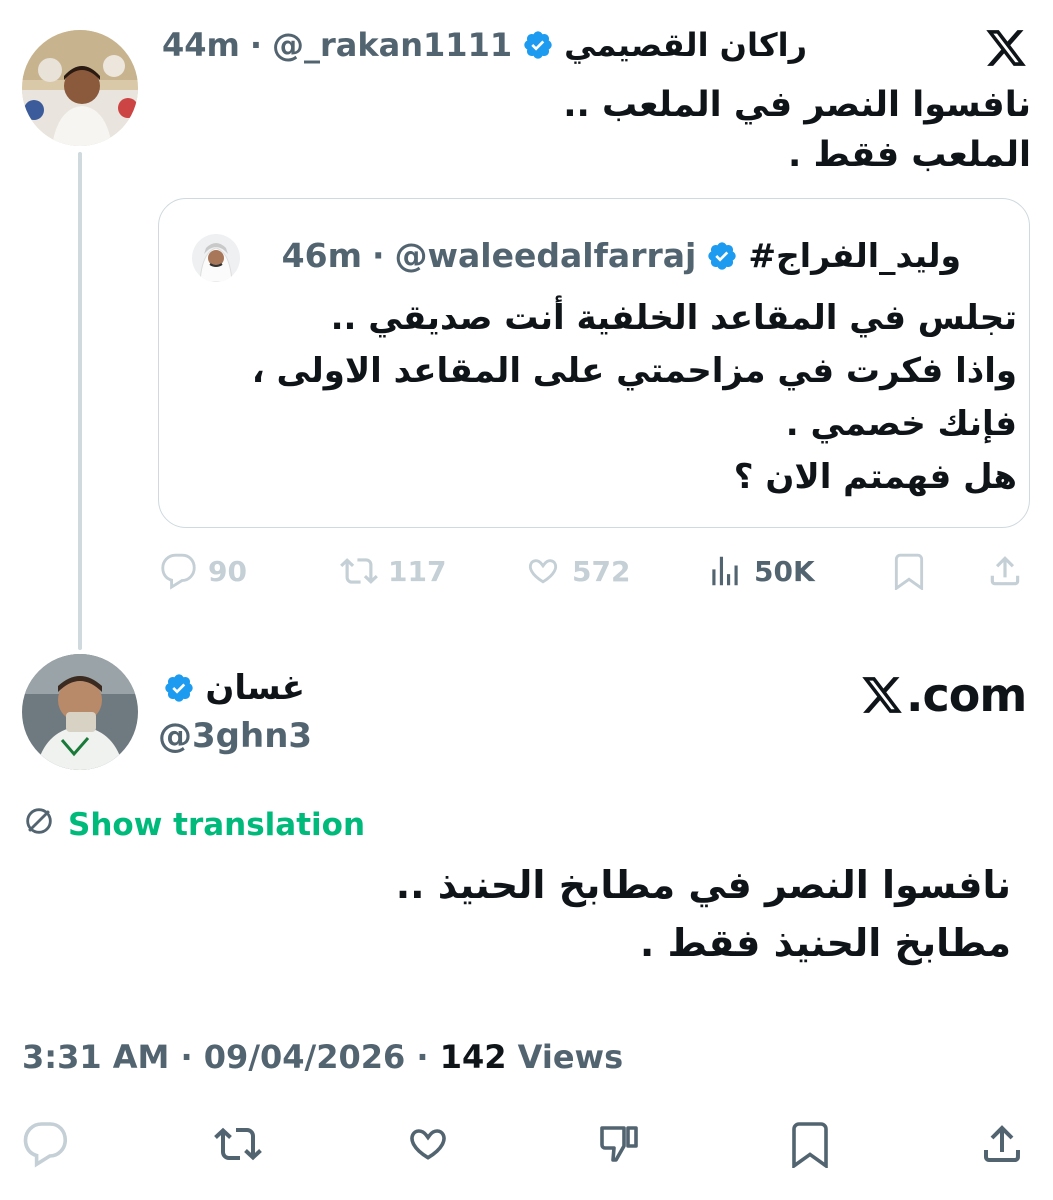 This screenshot has width=1053, height=1200. I want to click on tweet-time: 3:31 AM, so click(95, 1057).